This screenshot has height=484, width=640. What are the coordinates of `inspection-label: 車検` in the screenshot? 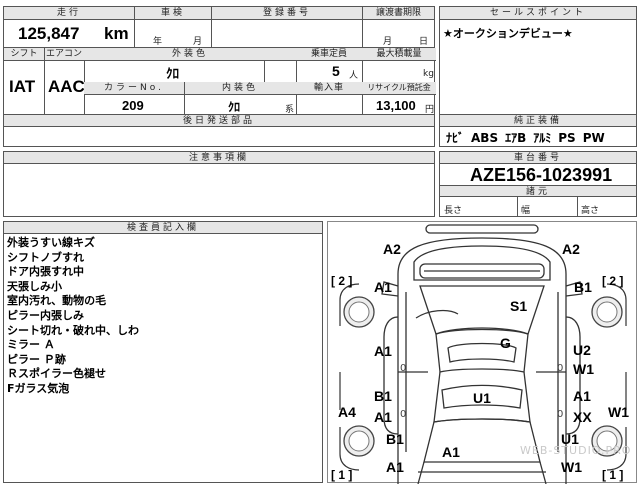 It's located at (173, 13).